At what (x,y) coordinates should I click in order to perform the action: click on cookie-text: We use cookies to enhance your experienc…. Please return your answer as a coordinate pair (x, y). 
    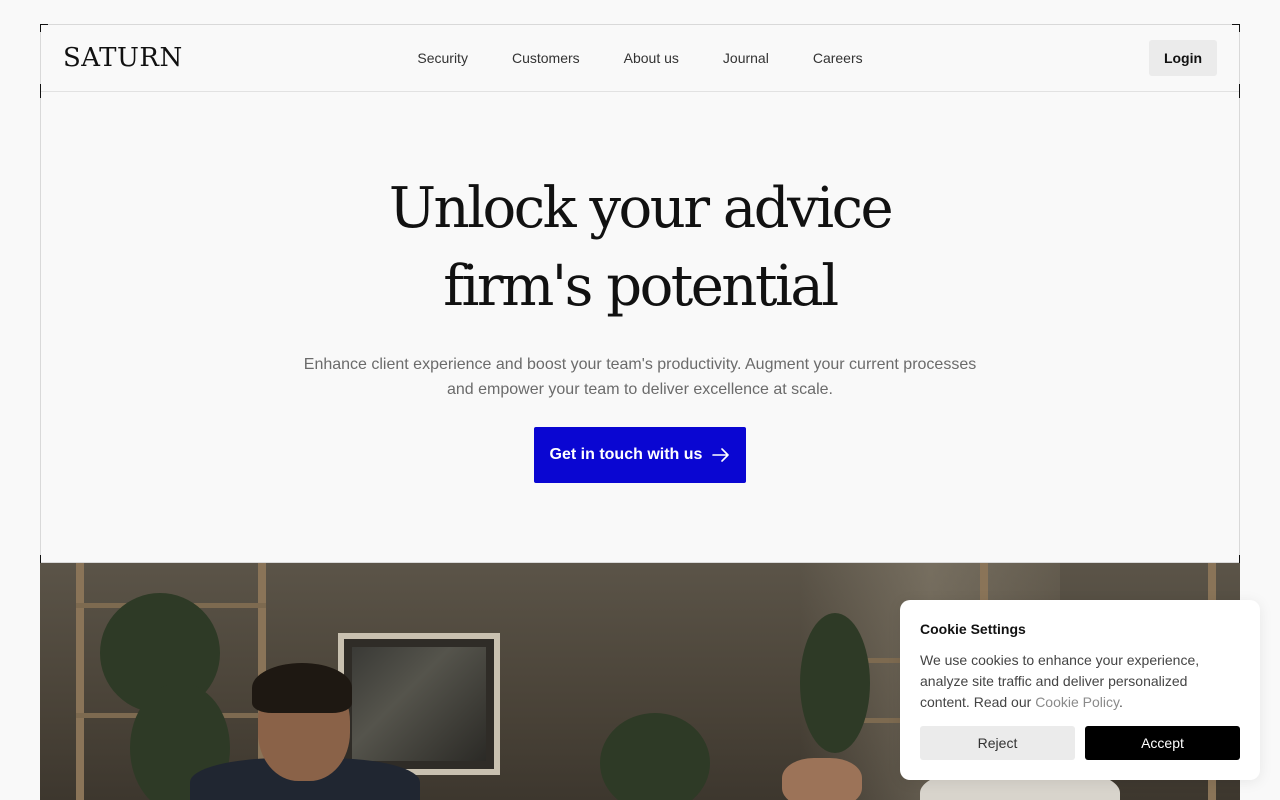
    Looking at the image, I should click on (1075, 681).